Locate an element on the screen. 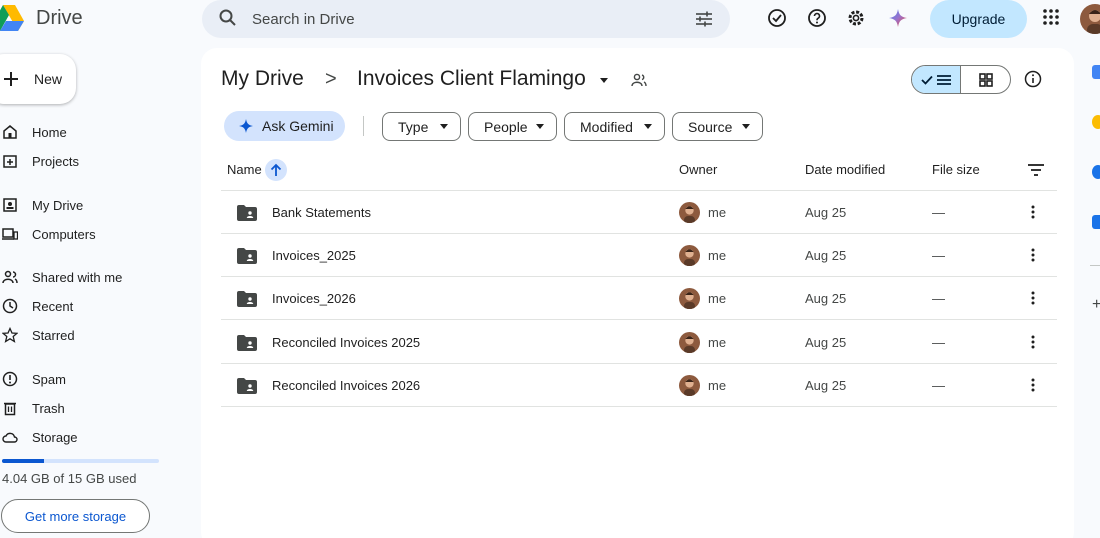 The image size is (1100, 538). file-name: Bank Statements is located at coordinates (321, 212).